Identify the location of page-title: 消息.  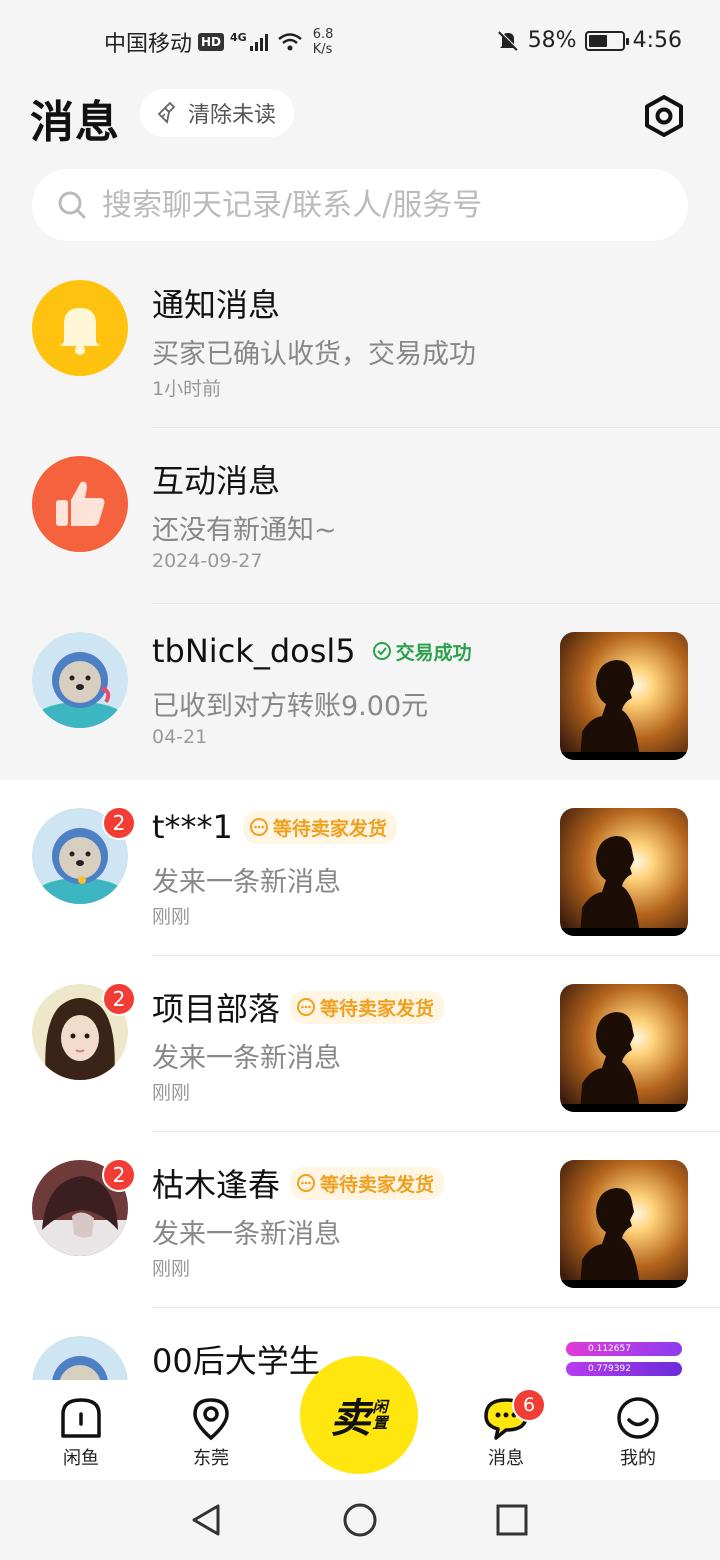
(75, 122).